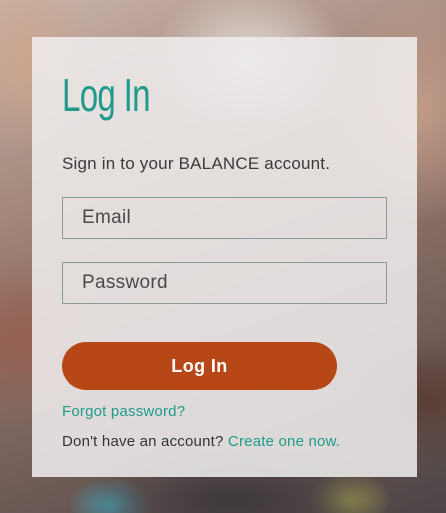 This screenshot has height=513, width=446. Describe the element at coordinates (143, 441) in the screenshot. I see `no-account-text: Don't have an account?` at that location.